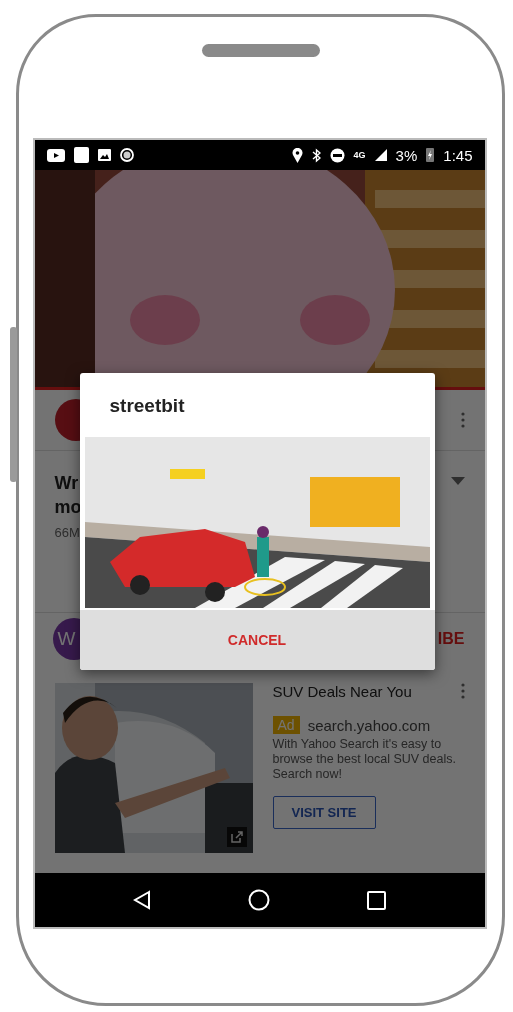  I want to click on image-icon, so click(104, 155).